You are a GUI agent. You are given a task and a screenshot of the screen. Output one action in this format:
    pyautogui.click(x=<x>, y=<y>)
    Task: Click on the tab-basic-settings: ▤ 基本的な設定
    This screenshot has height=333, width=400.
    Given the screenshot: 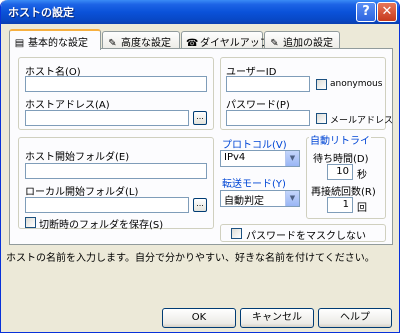 What is the action you would take?
    pyautogui.click(x=55, y=39)
    